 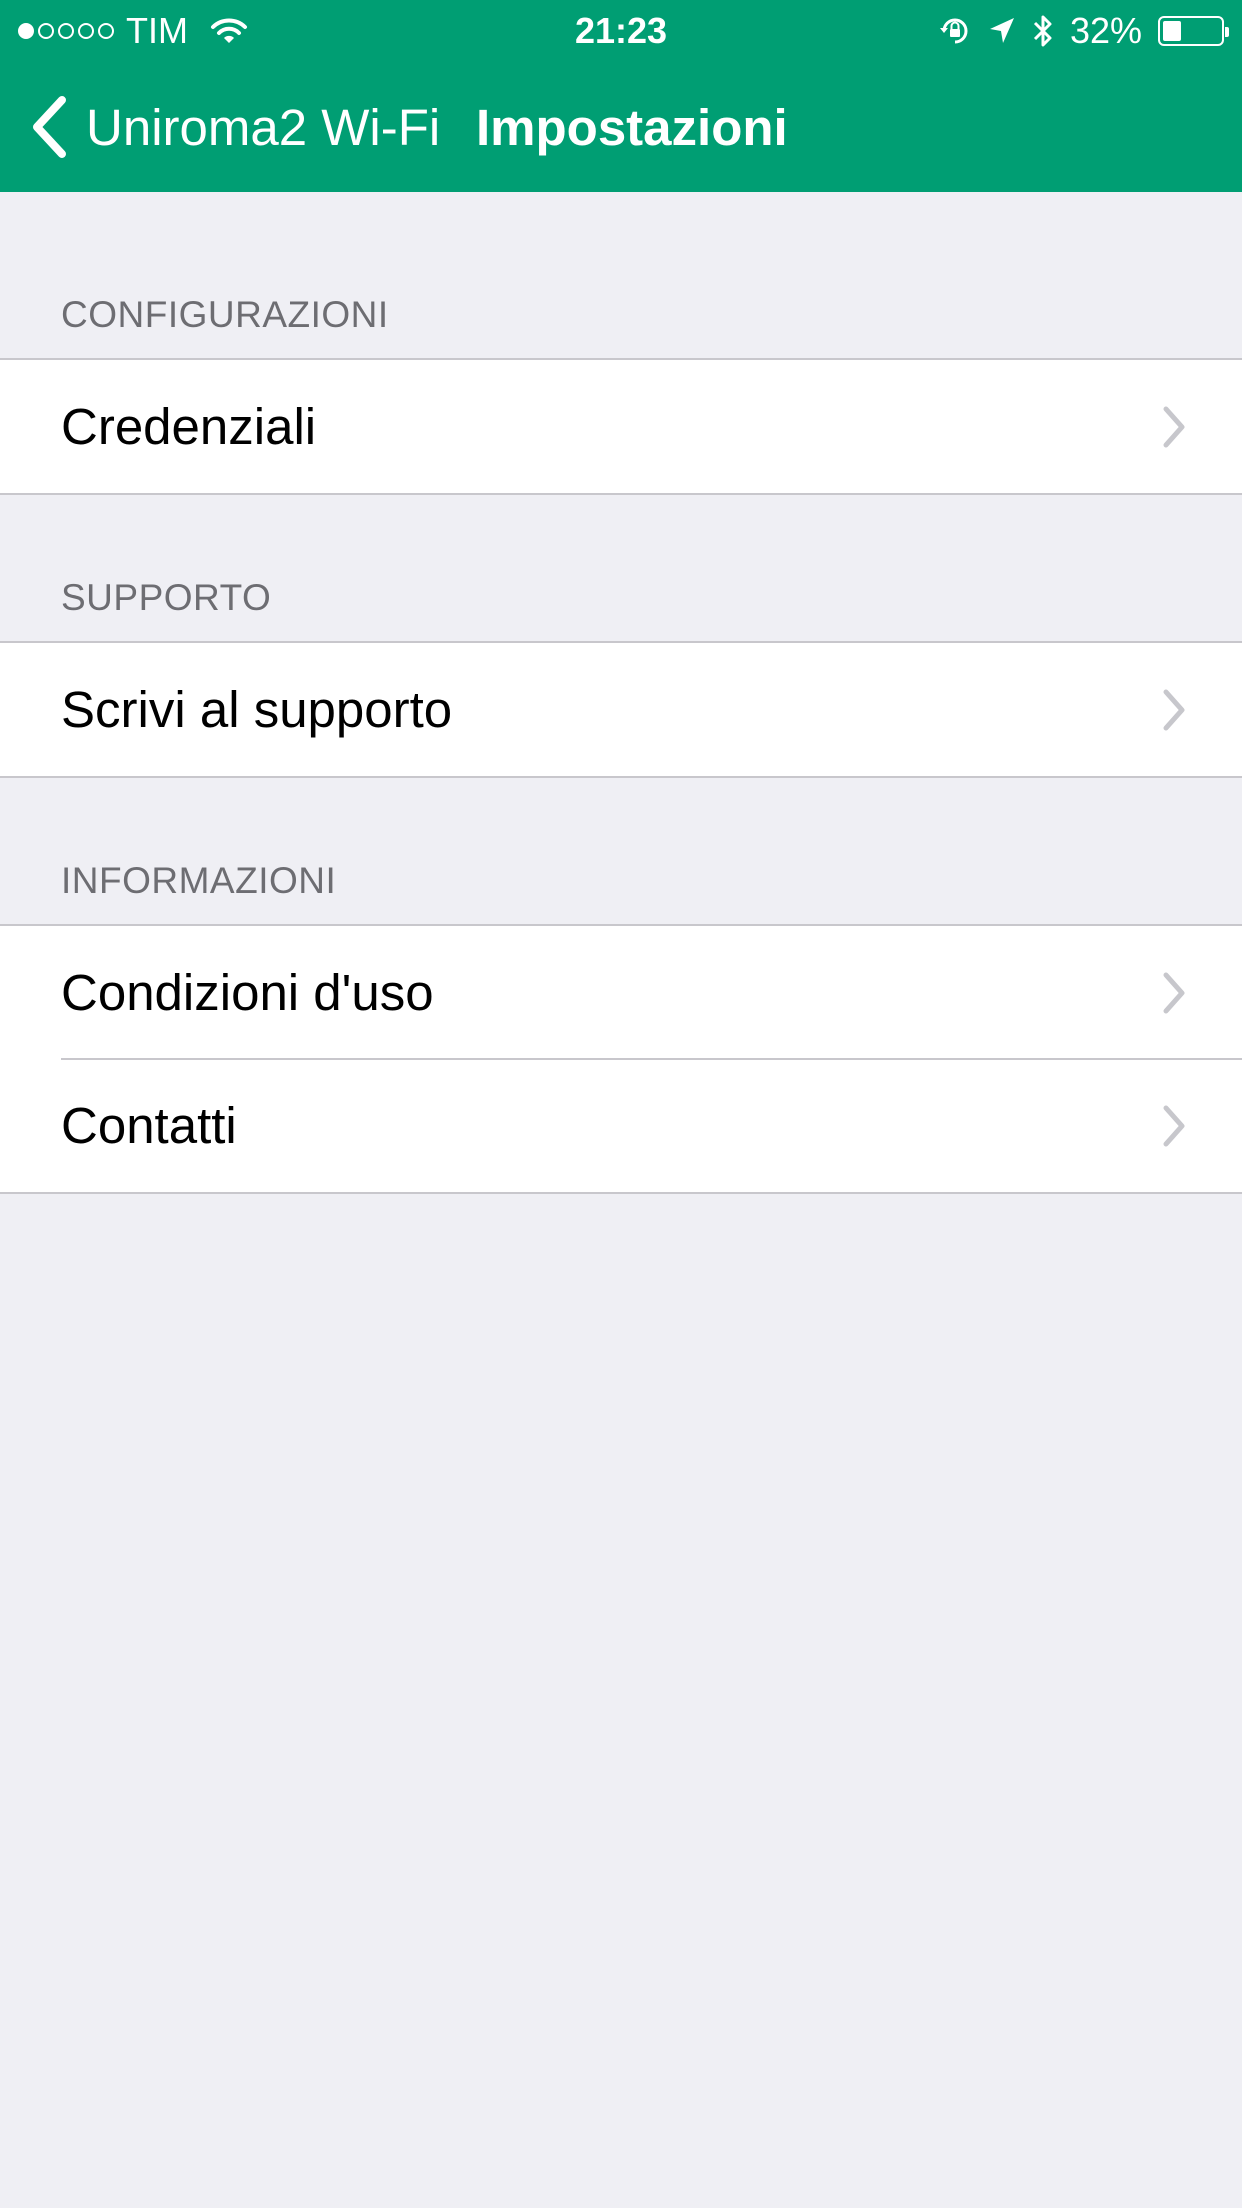 I want to click on chevron-left-icon, so click(x=49, y=127).